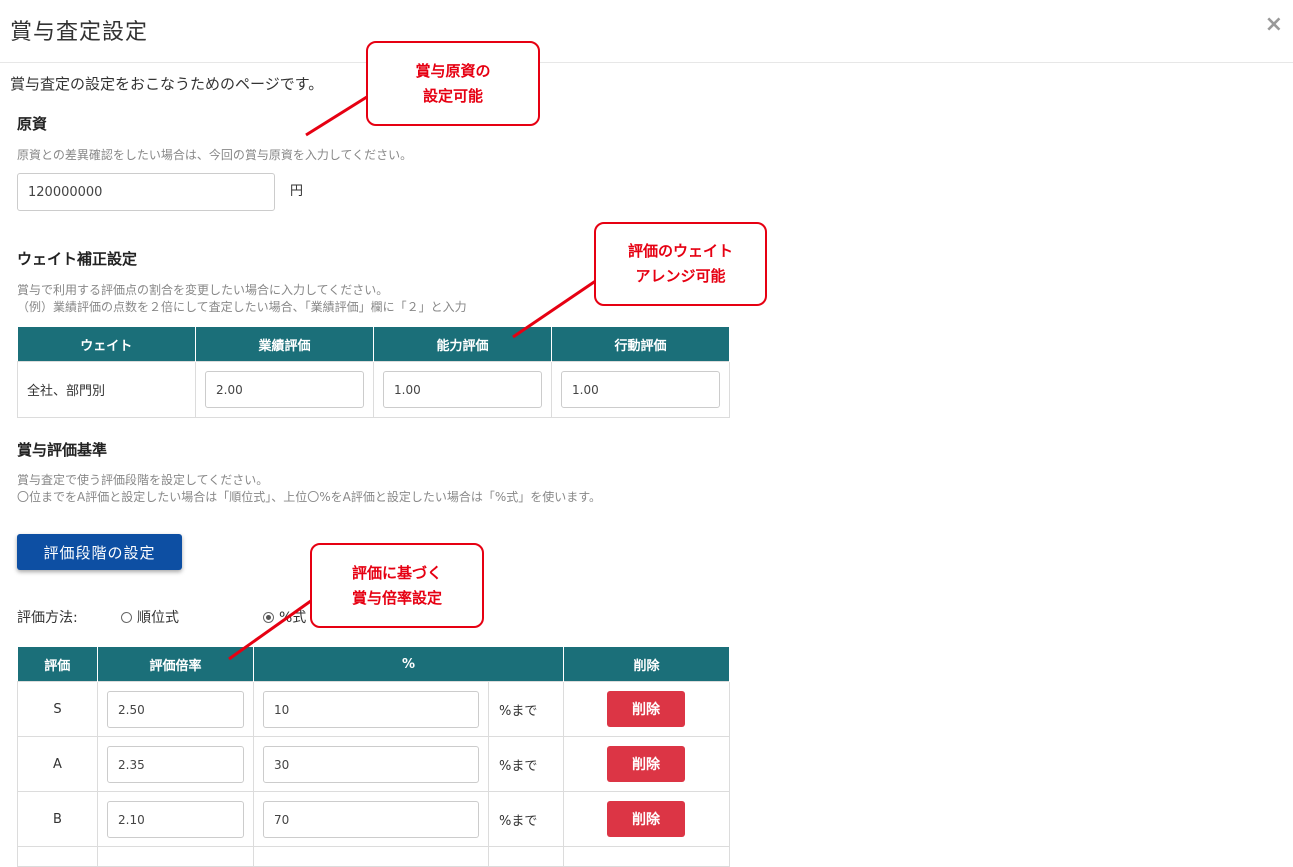 This screenshot has height=867, width=1293. I want to click on callout-line-capital, so click(338, 115).